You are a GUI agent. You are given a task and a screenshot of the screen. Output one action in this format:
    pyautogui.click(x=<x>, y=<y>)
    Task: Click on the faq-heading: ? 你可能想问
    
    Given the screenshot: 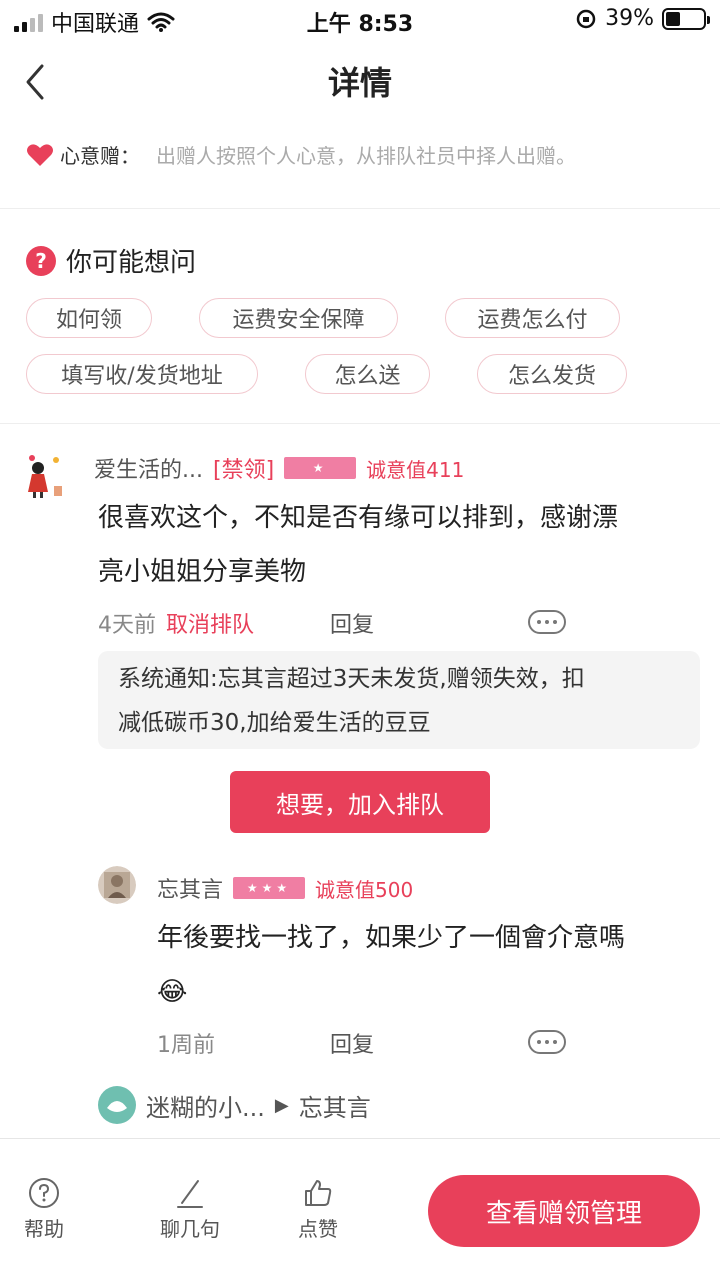 What is the action you would take?
    pyautogui.click(x=111, y=260)
    